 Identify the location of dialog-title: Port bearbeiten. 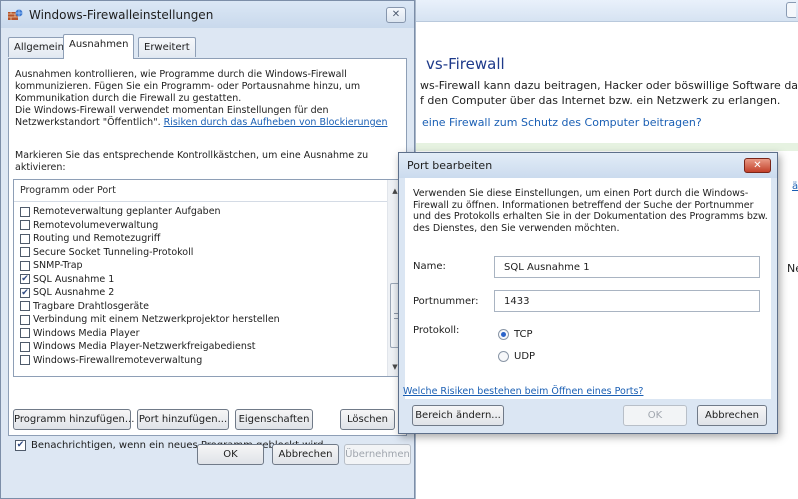
(450, 165).